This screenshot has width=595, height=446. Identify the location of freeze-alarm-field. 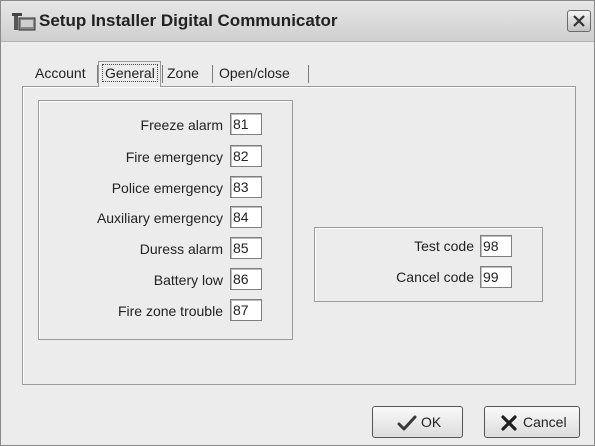
(246, 124).